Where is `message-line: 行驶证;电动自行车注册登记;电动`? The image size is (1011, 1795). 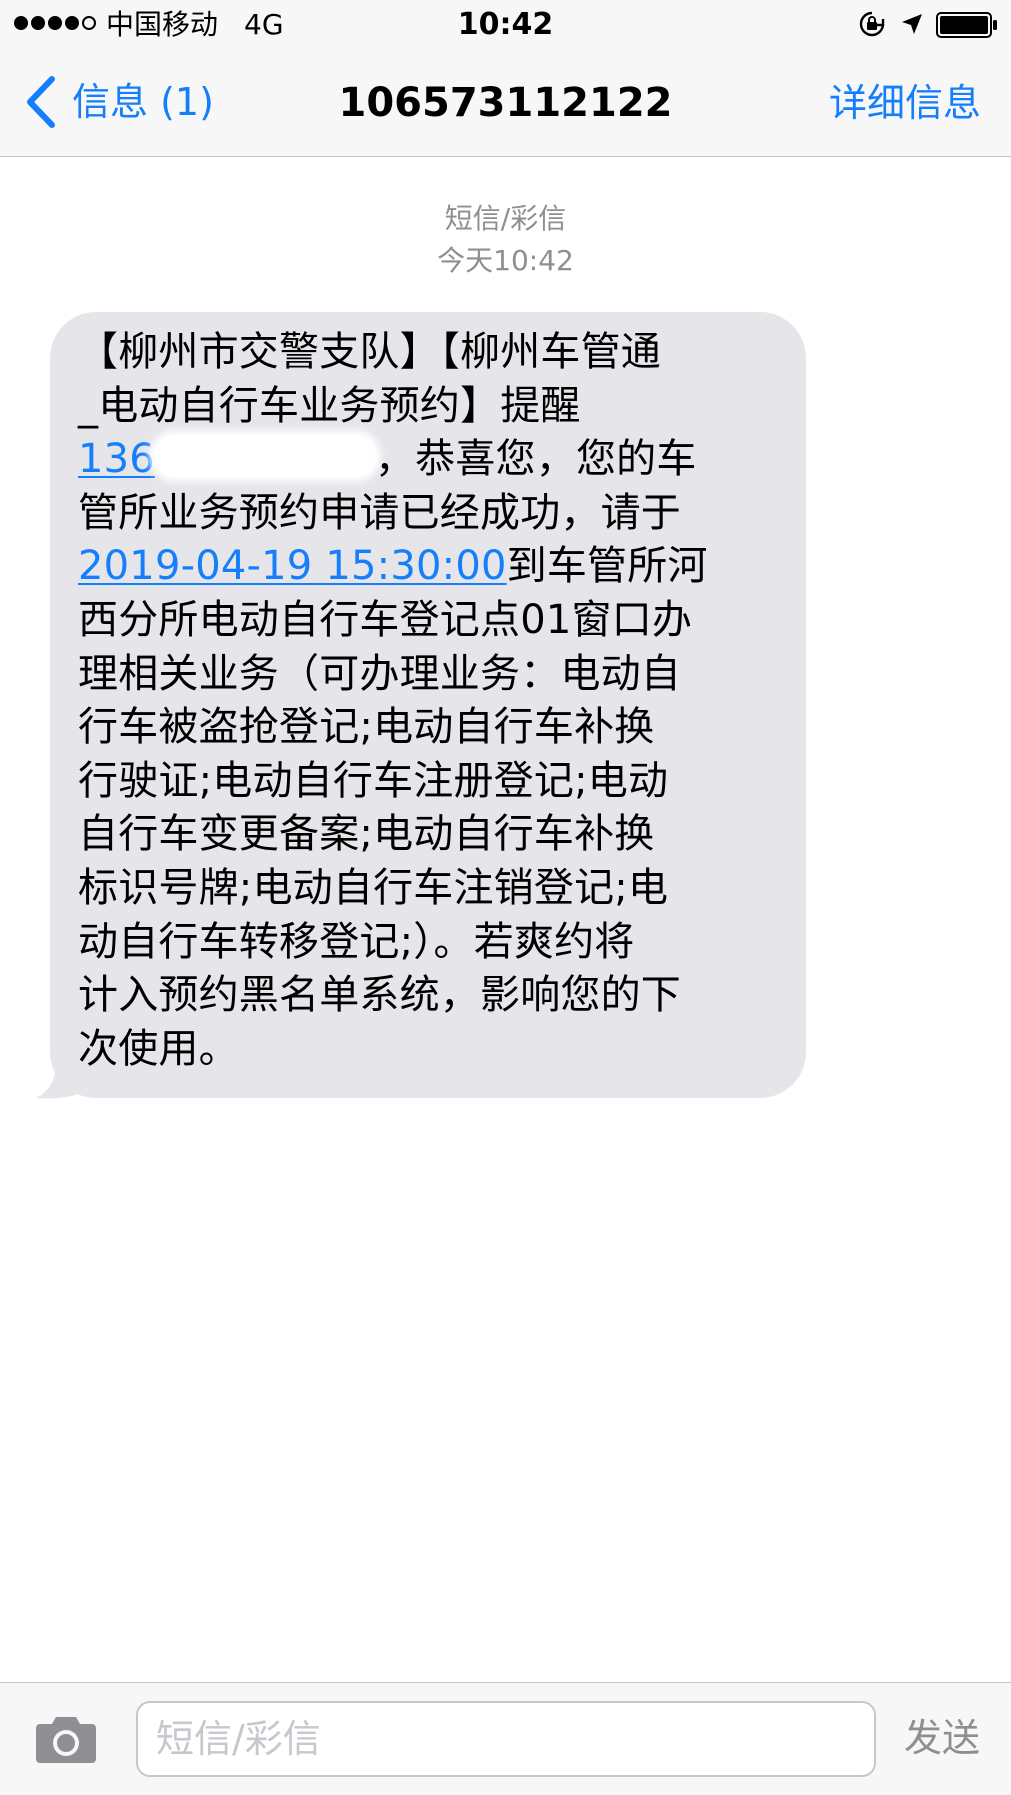 message-line: 行驶证;电动自行车注册登记;电动 is located at coordinates (373, 780).